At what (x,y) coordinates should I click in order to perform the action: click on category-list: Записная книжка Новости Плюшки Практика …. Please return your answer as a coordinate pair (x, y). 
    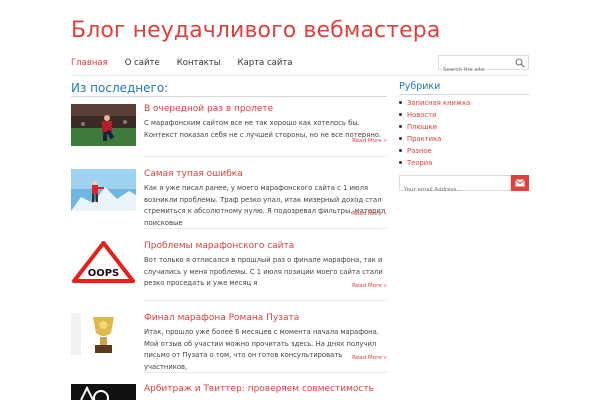
    Looking at the image, I should click on (434, 133).